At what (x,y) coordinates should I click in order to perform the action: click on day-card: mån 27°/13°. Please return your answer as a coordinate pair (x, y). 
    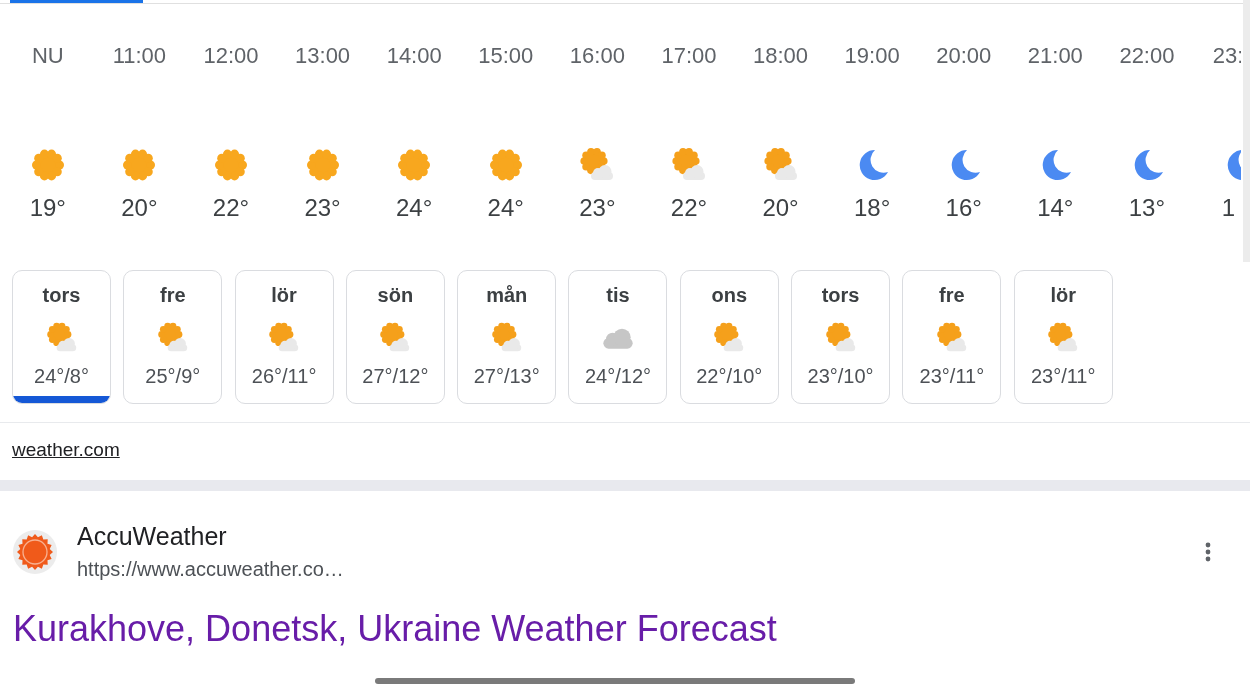
    Looking at the image, I should click on (507, 337).